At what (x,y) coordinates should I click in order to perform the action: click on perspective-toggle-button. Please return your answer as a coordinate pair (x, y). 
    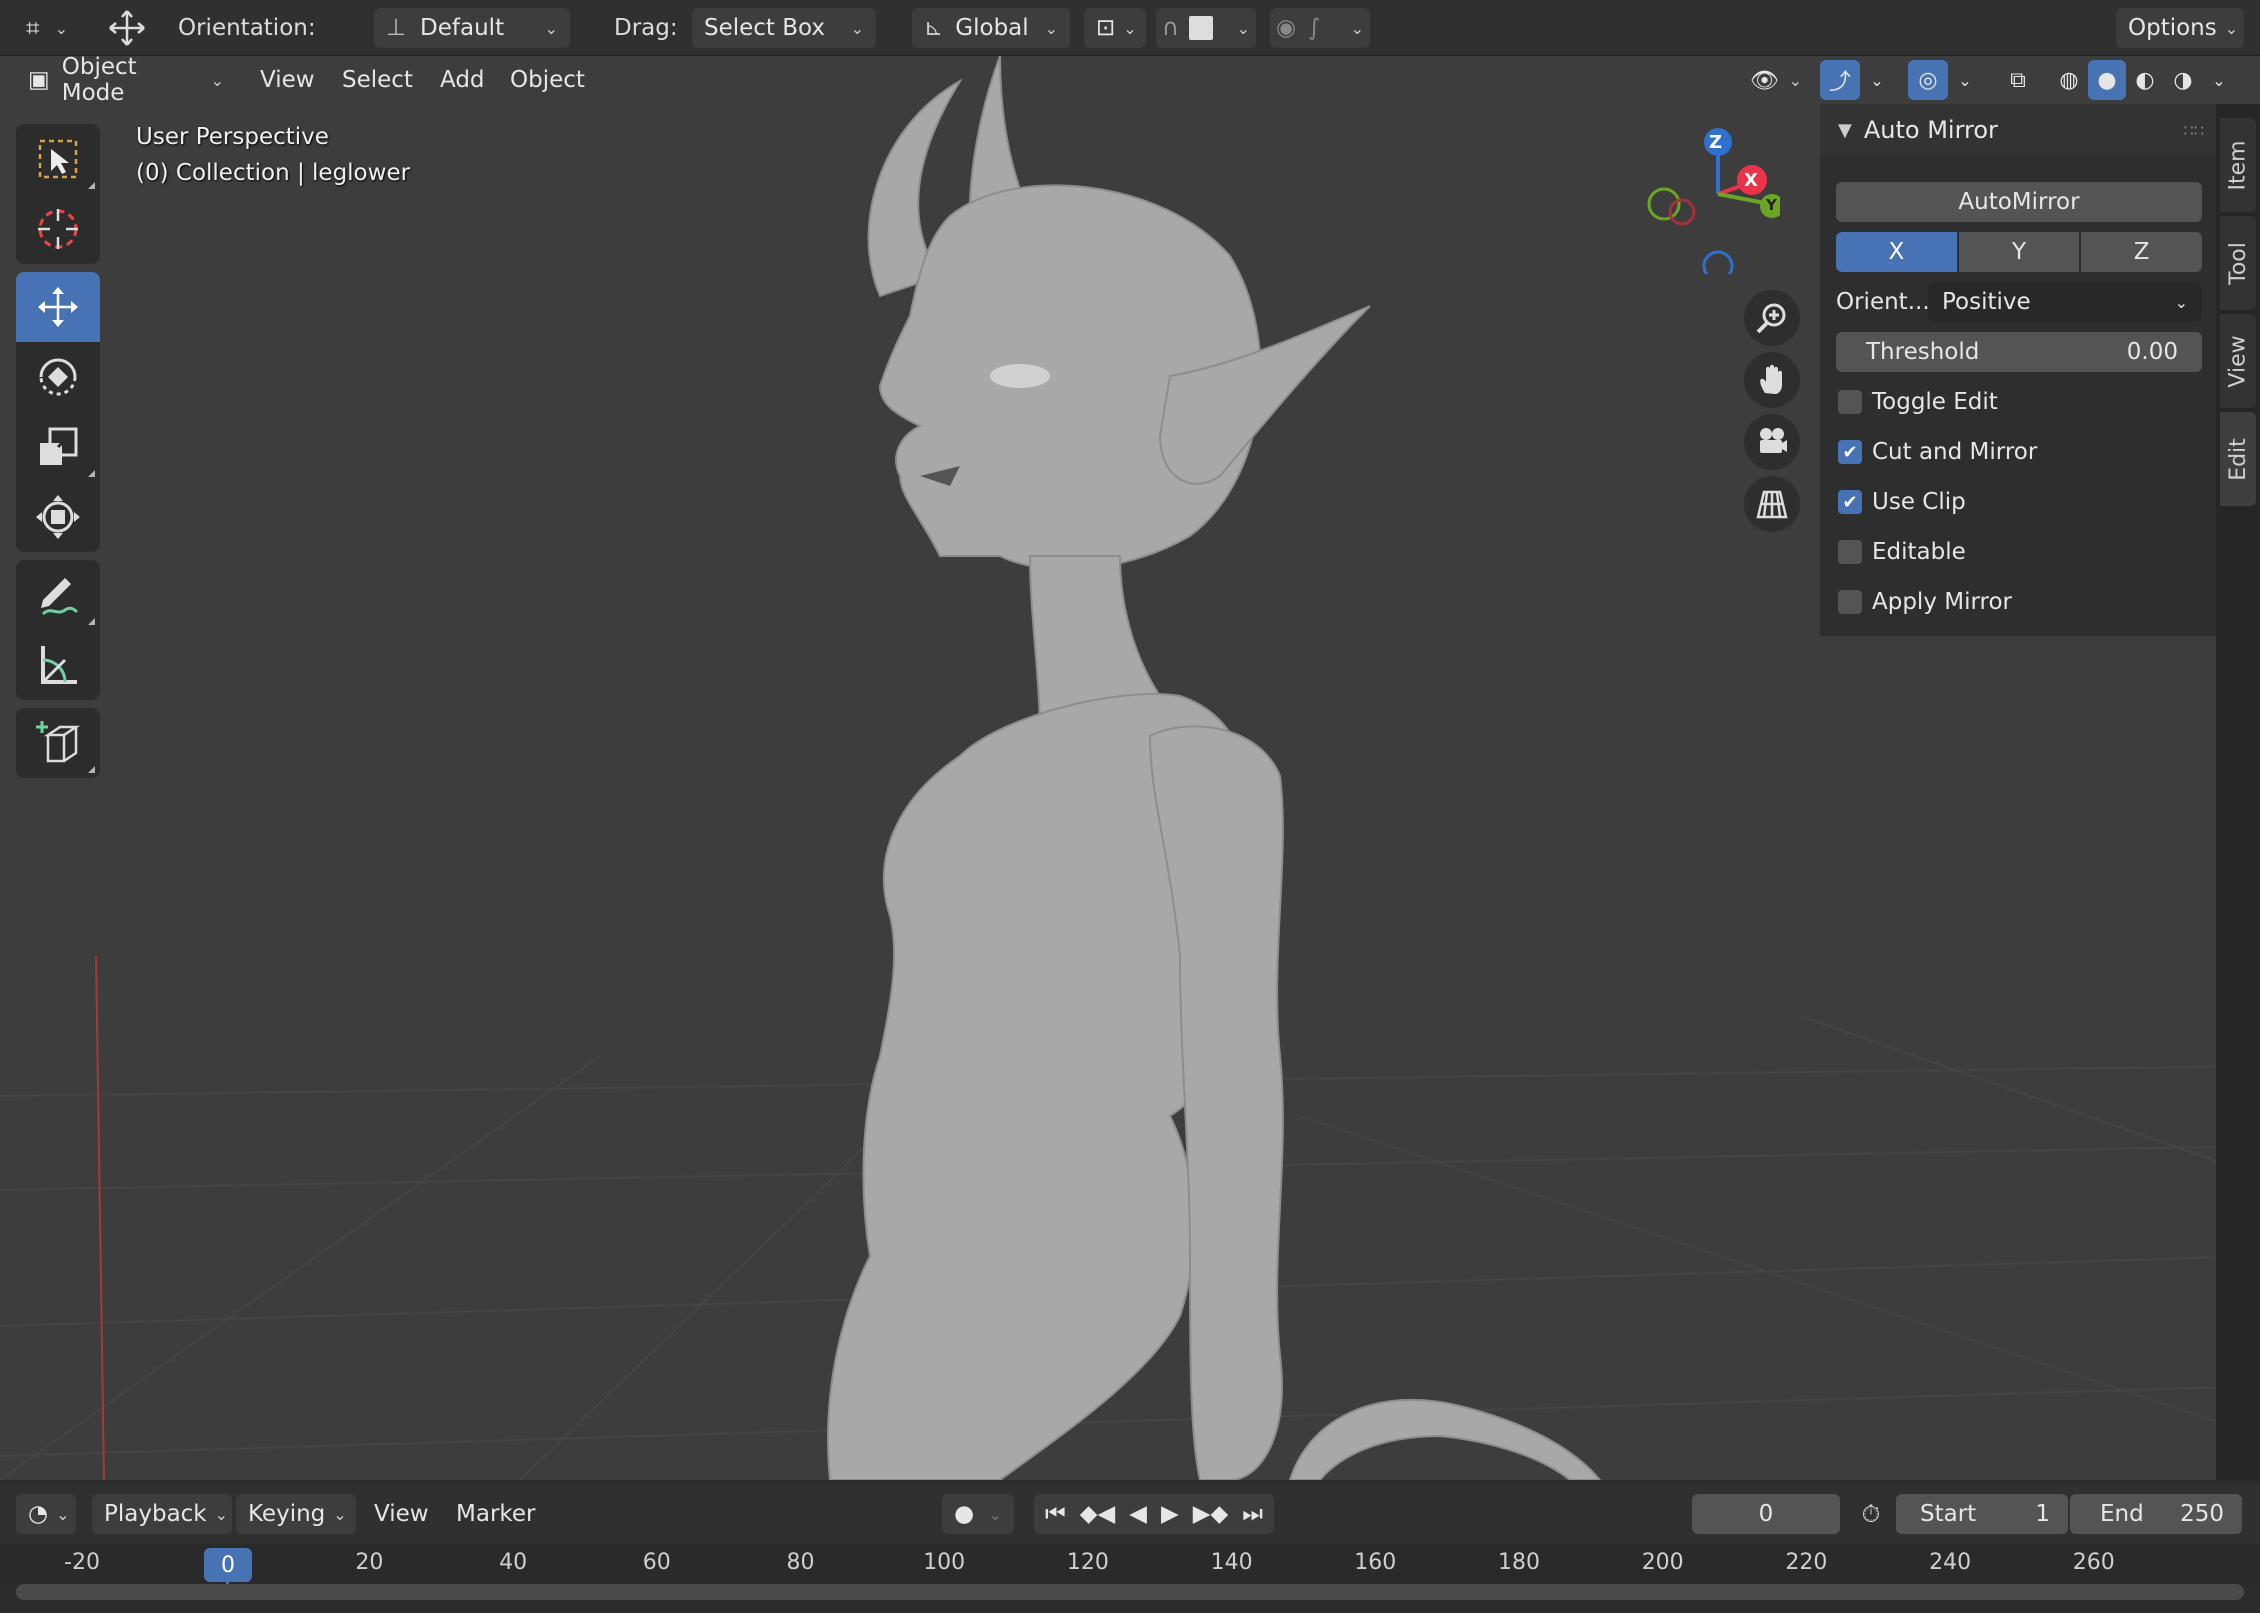
    Looking at the image, I should click on (1772, 504).